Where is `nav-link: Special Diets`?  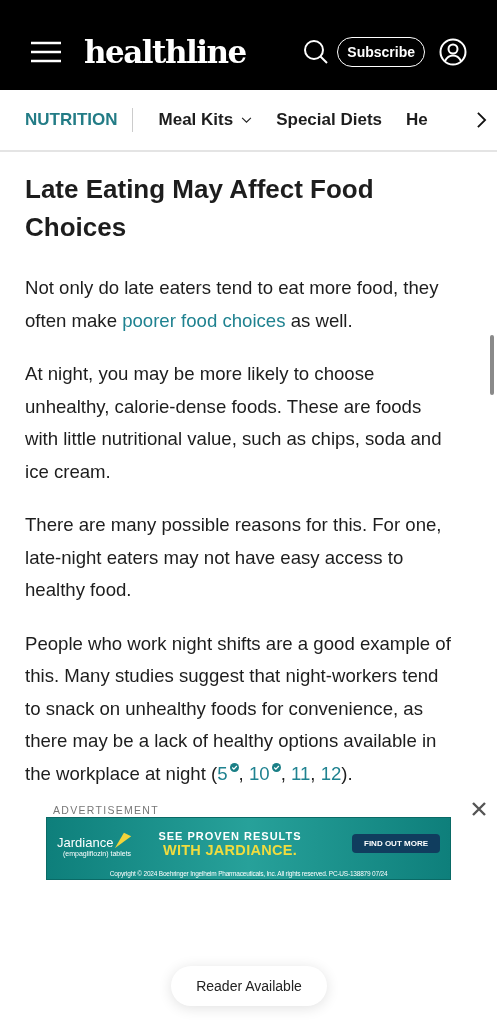
nav-link: Special Diets is located at coordinates (329, 120).